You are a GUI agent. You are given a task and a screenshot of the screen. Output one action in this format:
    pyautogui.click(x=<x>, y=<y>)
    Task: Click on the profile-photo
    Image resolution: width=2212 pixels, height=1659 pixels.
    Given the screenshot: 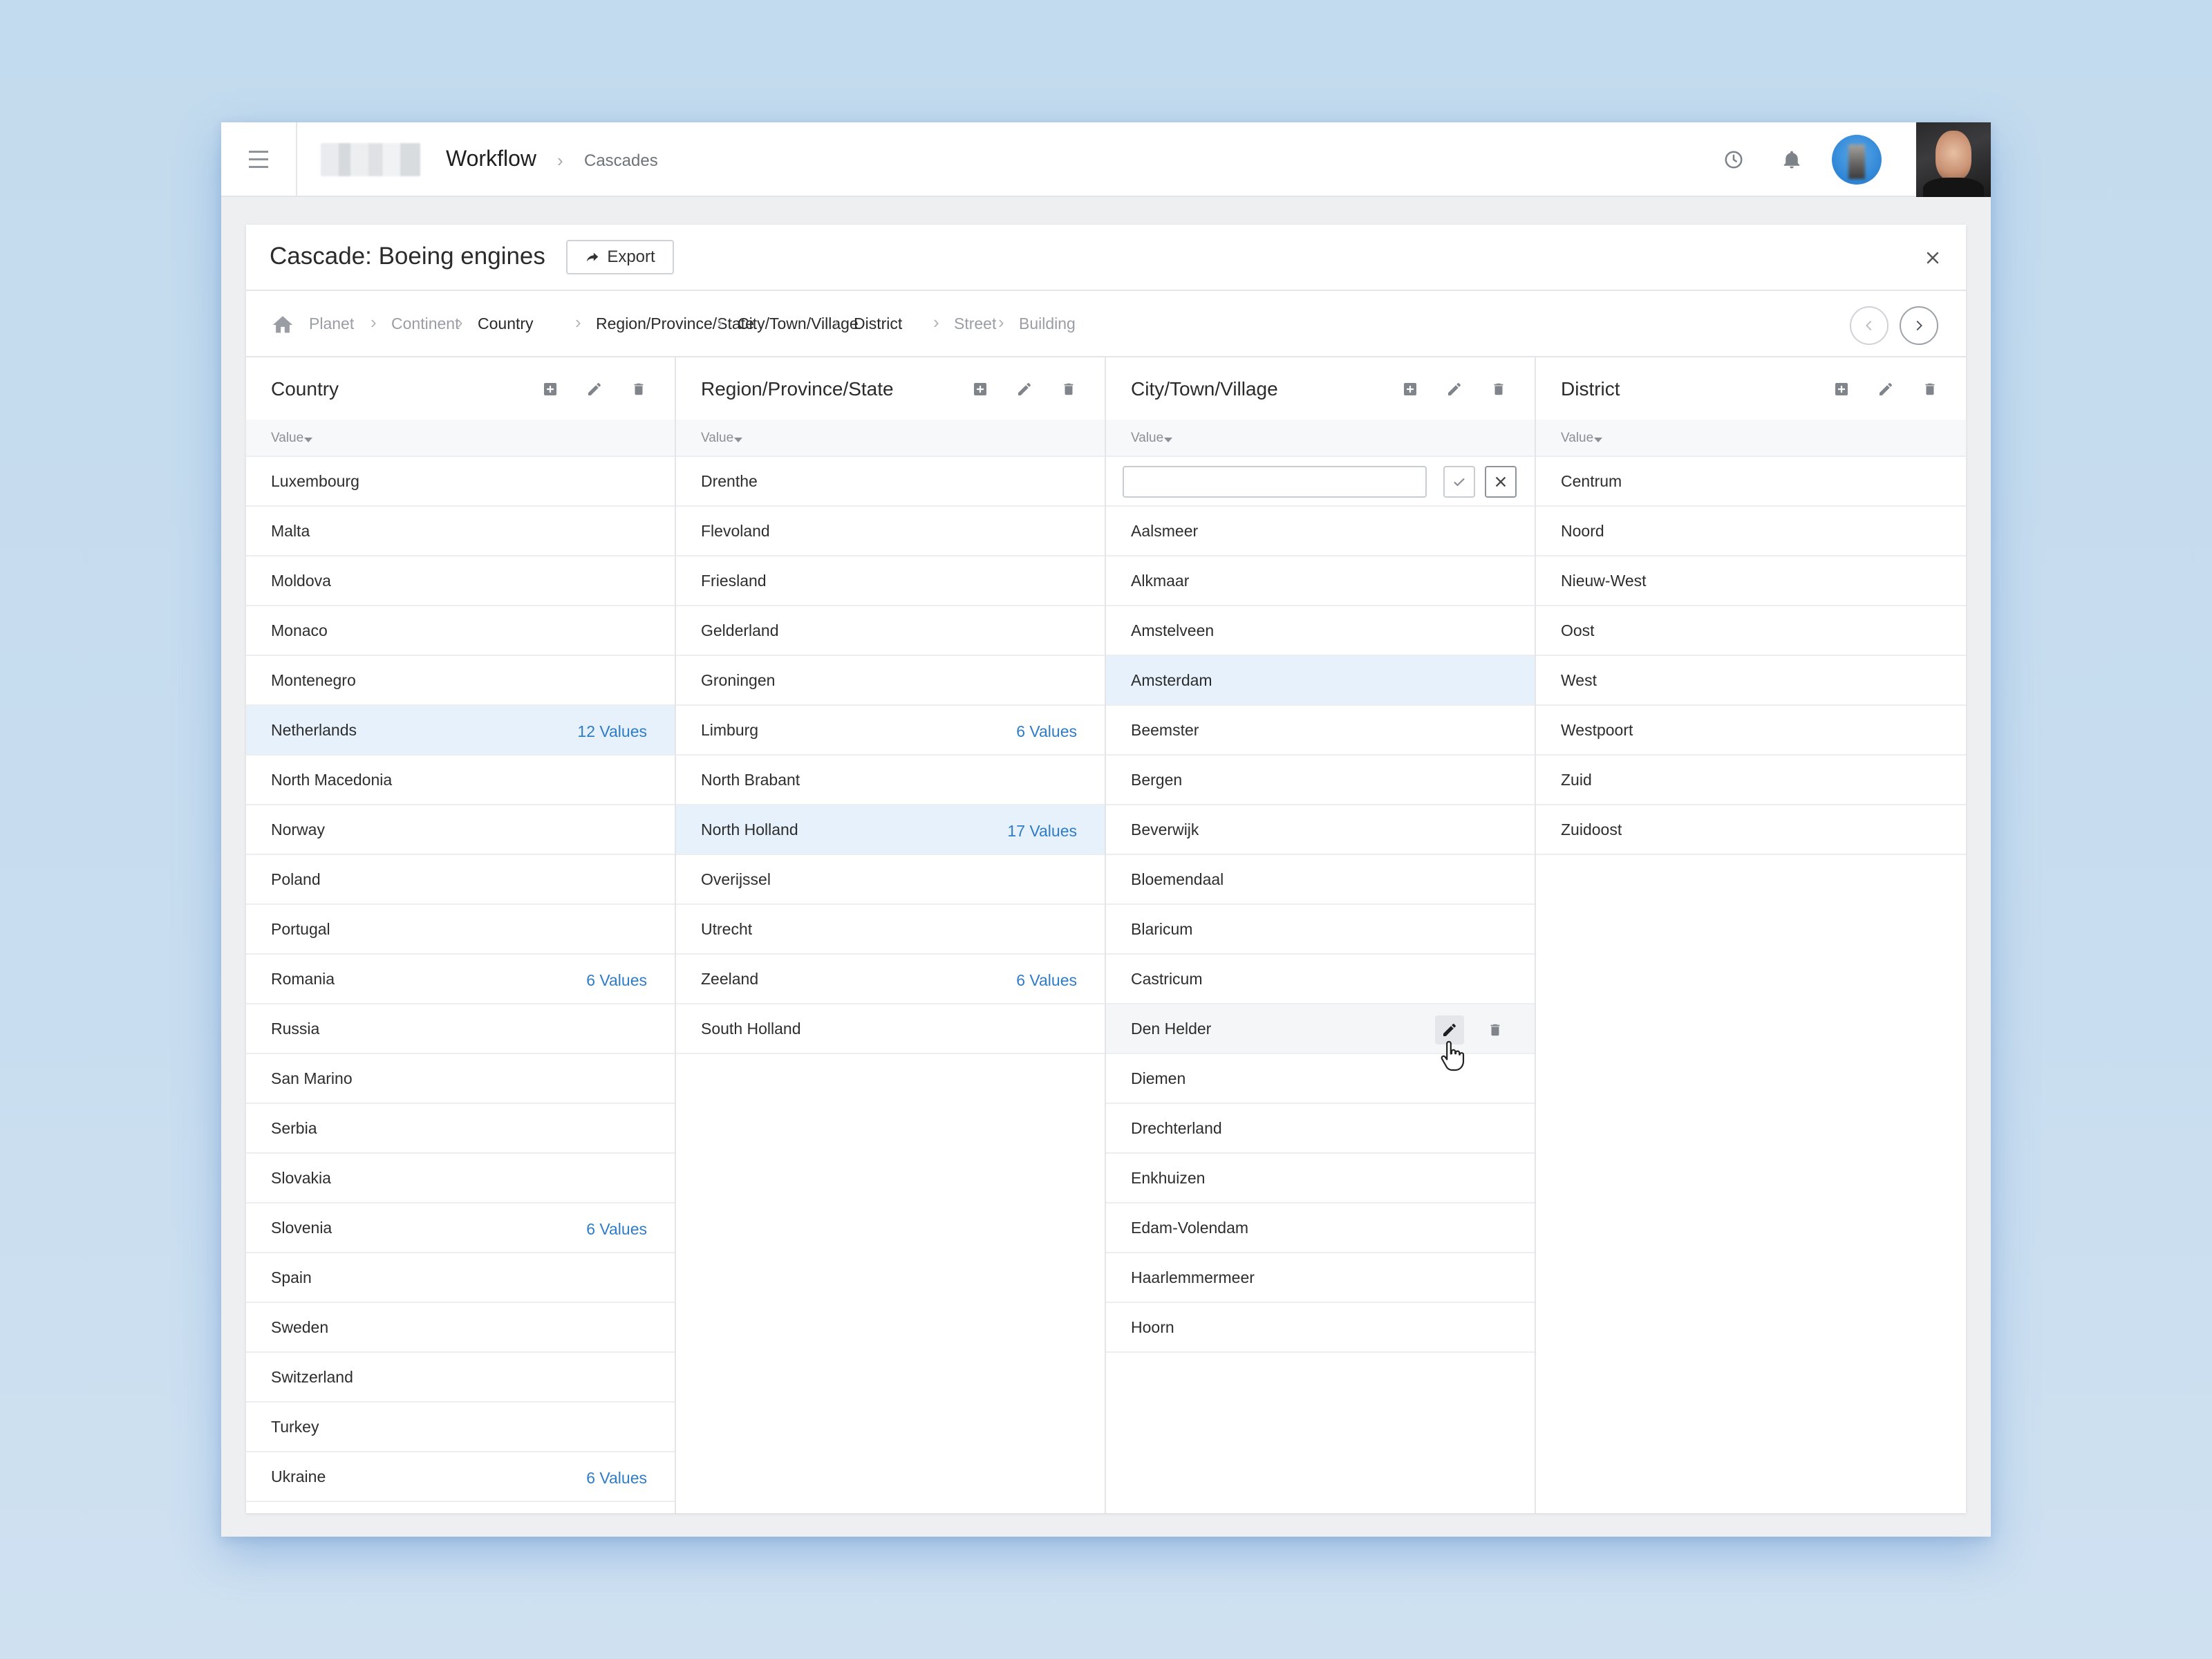 What is the action you would take?
    pyautogui.click(x=1953, y=159)
    